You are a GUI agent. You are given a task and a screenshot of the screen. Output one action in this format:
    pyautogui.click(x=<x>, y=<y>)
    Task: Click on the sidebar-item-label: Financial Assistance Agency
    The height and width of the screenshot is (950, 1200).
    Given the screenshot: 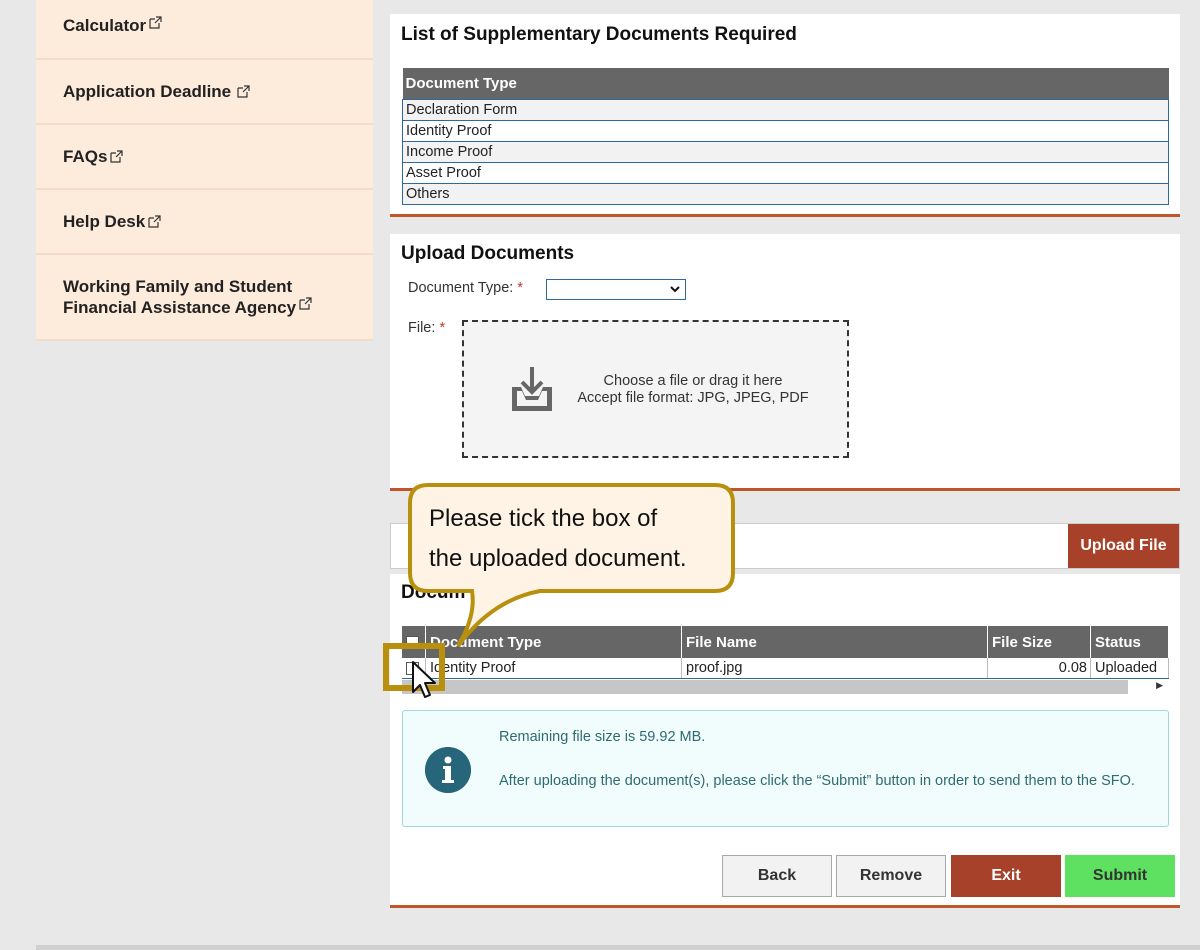 What is the action you would take?
    pyautogui.click(x=180, y=307)
    